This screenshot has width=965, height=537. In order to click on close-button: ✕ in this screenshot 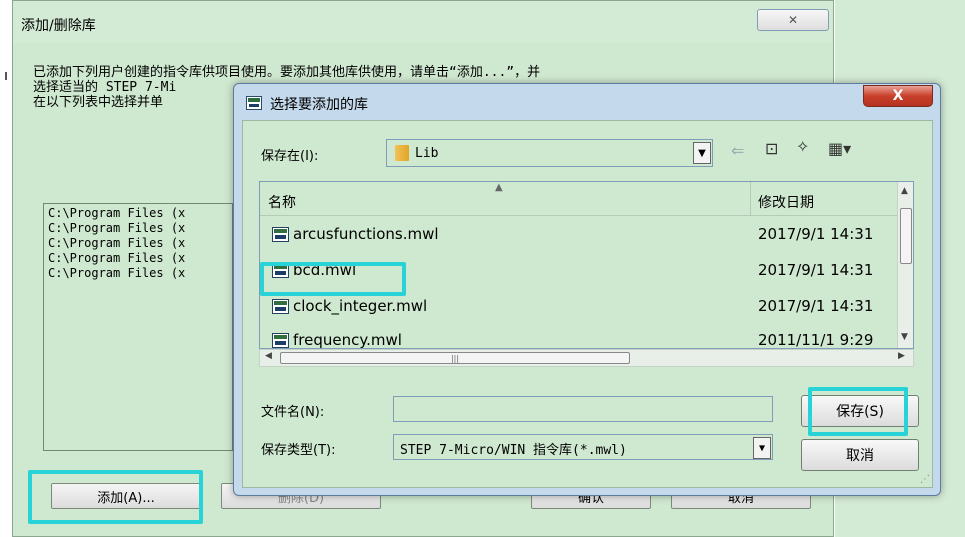, I will do `click(793, 20)`.